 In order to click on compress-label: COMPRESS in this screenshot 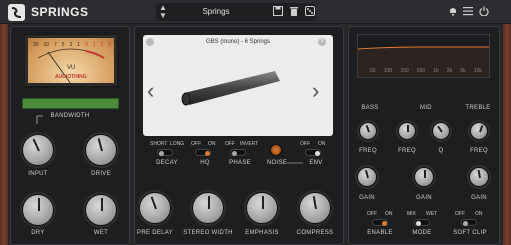, I will do `click(315, 233)`.